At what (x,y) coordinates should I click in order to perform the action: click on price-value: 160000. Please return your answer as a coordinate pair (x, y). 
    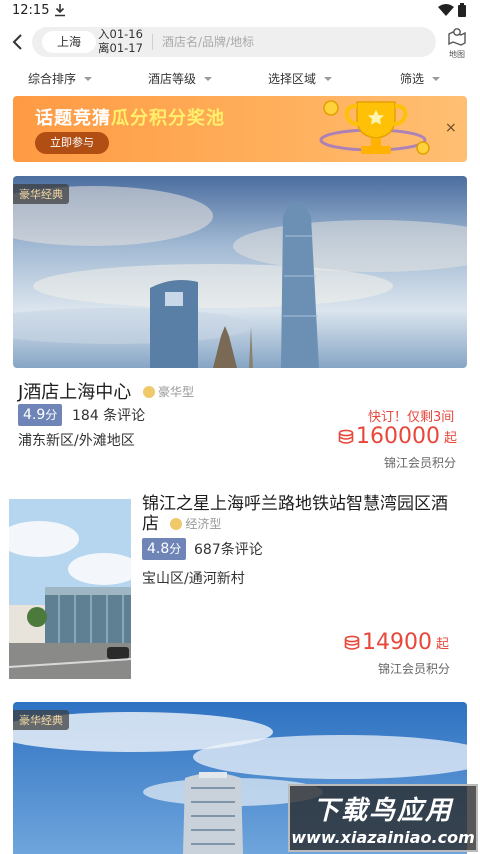
    Looking at the image, I should click on (398, 436).